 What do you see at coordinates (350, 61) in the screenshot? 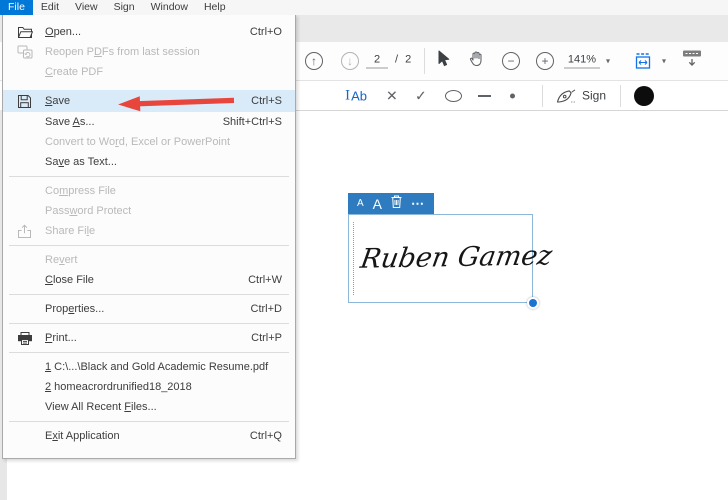
I see `next-page-icon: ↓` at bounding box center [350, 61].